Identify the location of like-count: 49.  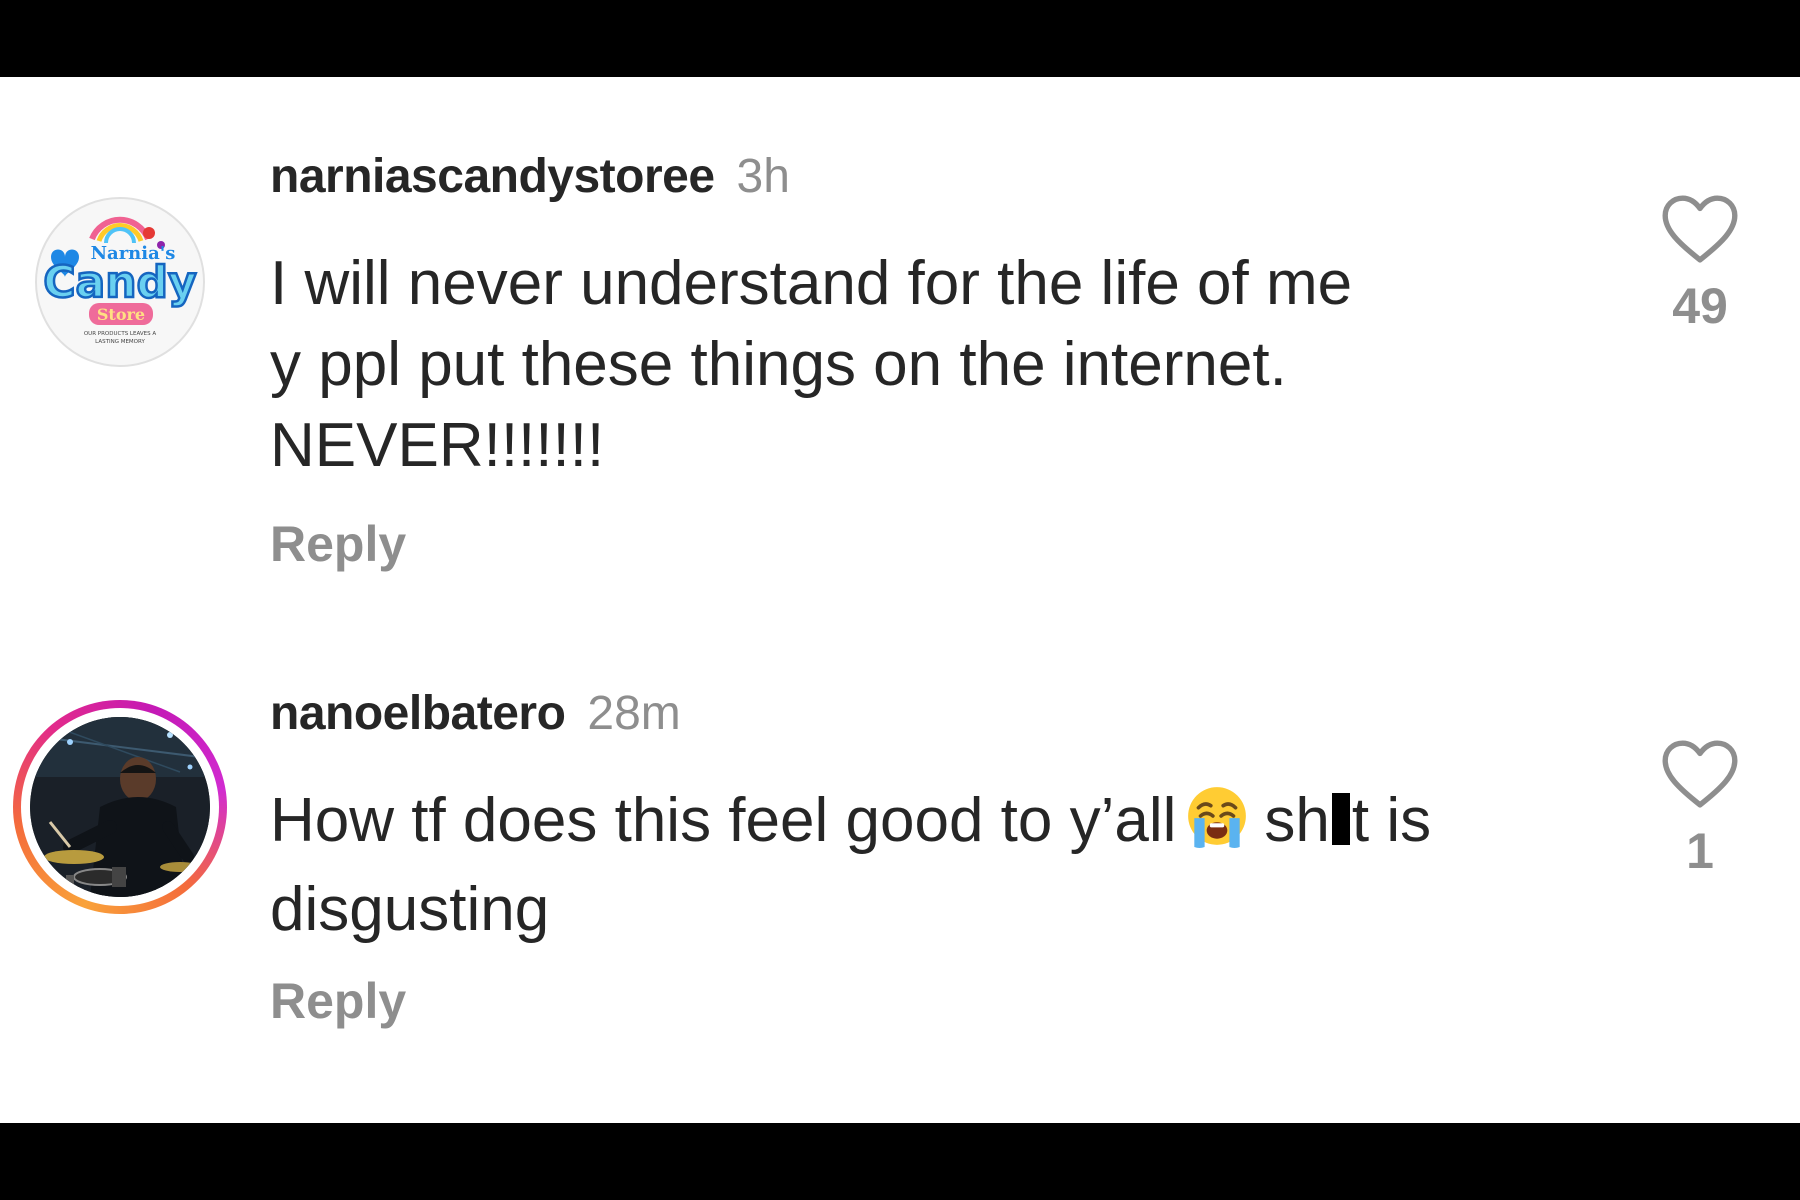
(1700, 306).